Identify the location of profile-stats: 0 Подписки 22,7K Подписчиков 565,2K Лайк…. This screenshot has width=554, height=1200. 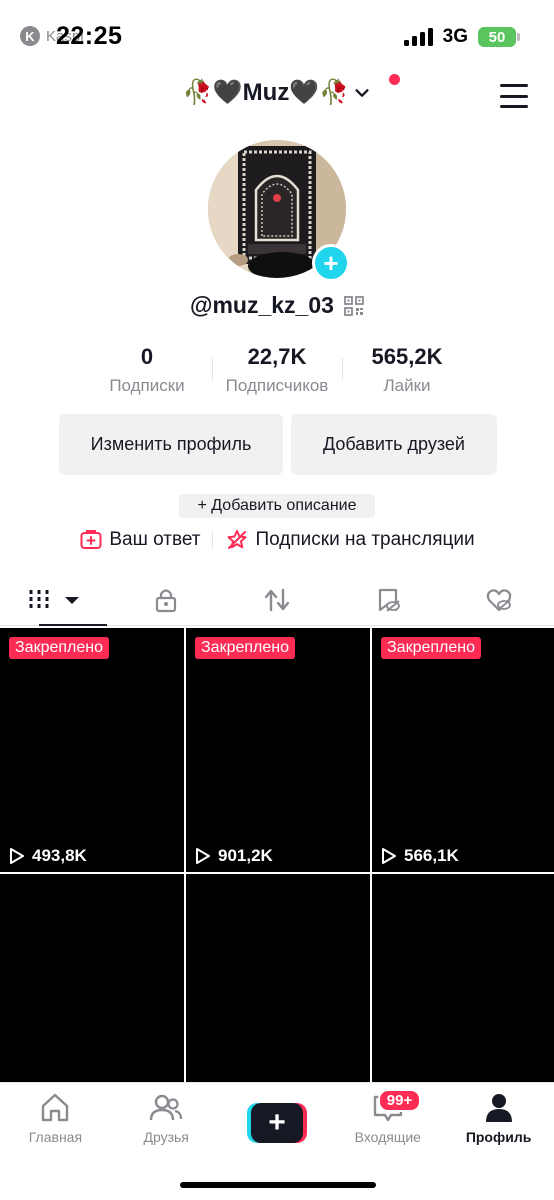
(277, 370).